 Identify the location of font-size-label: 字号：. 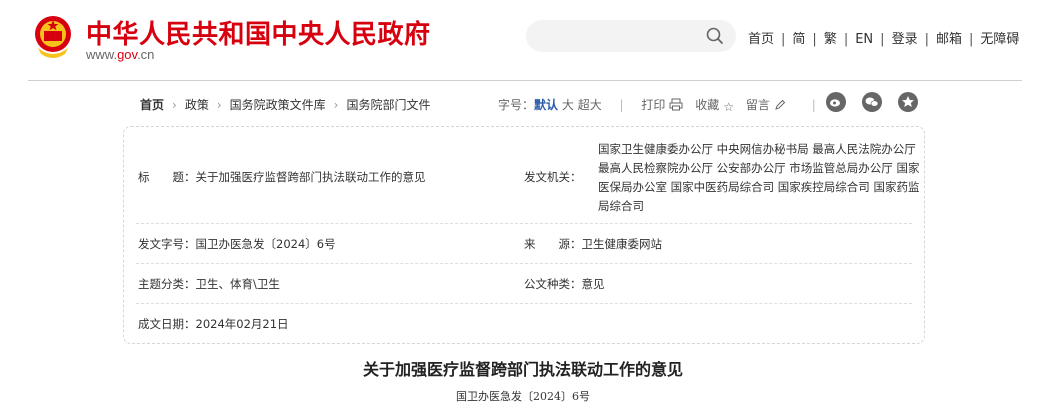
(516, 105).